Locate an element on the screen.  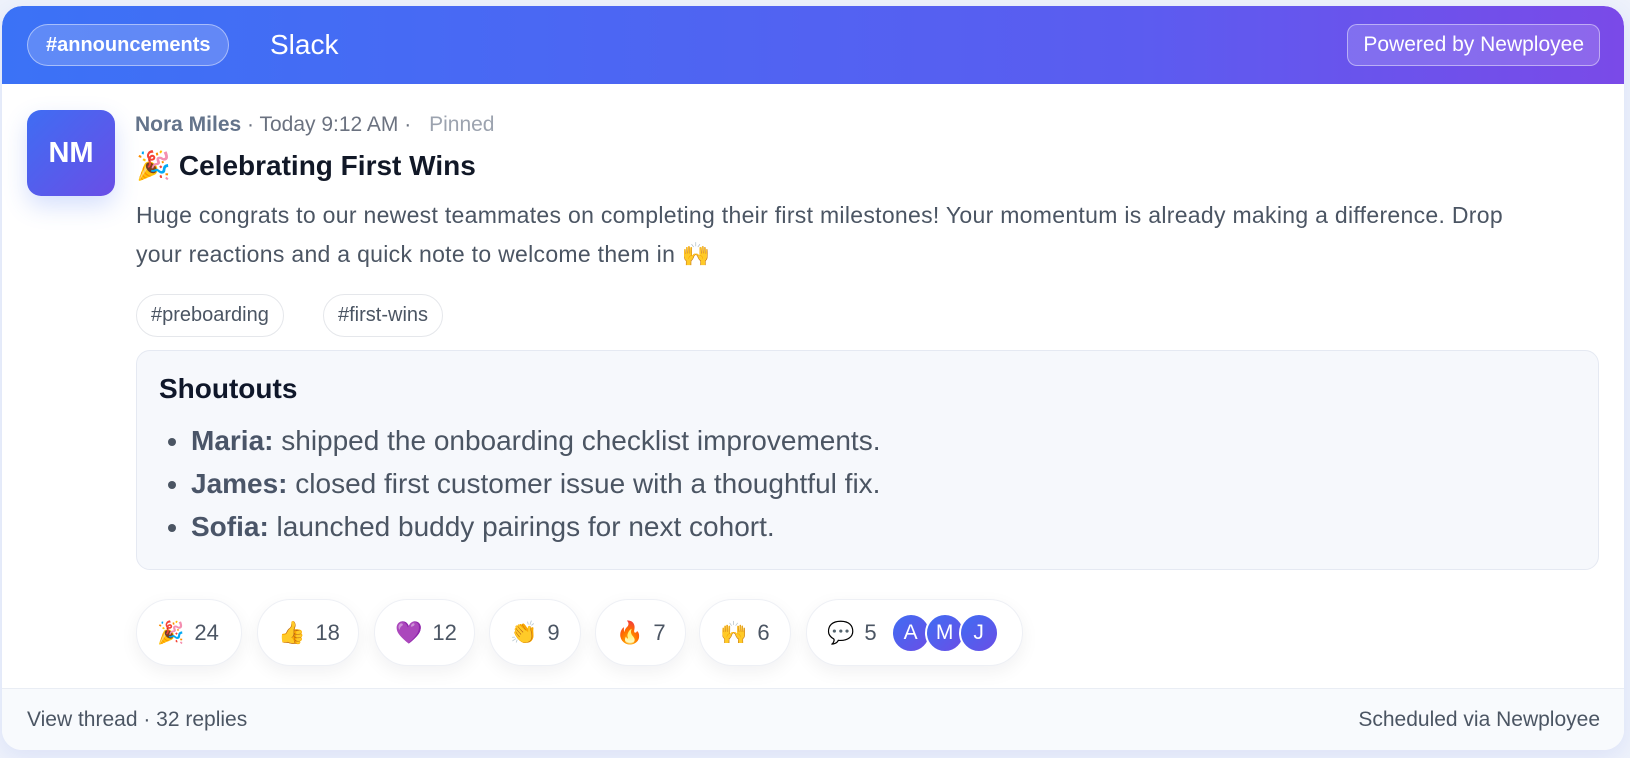
clapping-hands-icon: 👏 is located at coordinates (524, 632).